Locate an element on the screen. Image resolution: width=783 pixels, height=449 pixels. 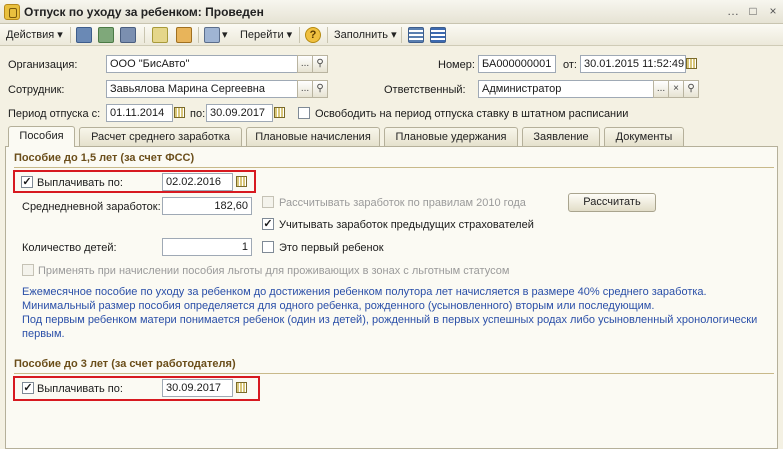
document-icon is located at coordinates (12, 12).